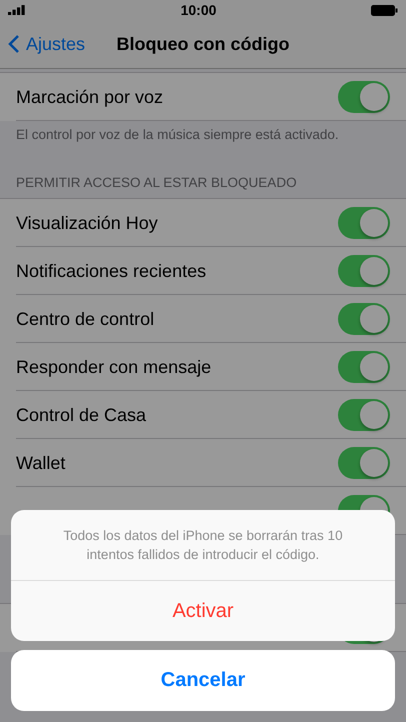 The image size is (406, 722). Describe the element at coordinates (85, 319) in the screenshot. I see `row-label: Centro de control` at that location.